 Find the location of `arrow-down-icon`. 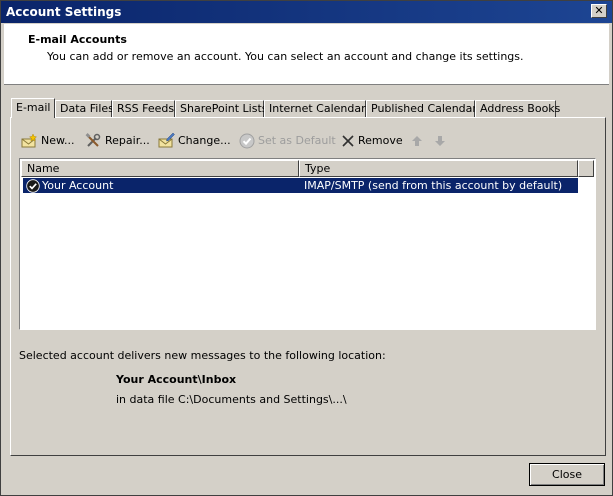

arrow-down-icon is located at coordinates (440, 141).